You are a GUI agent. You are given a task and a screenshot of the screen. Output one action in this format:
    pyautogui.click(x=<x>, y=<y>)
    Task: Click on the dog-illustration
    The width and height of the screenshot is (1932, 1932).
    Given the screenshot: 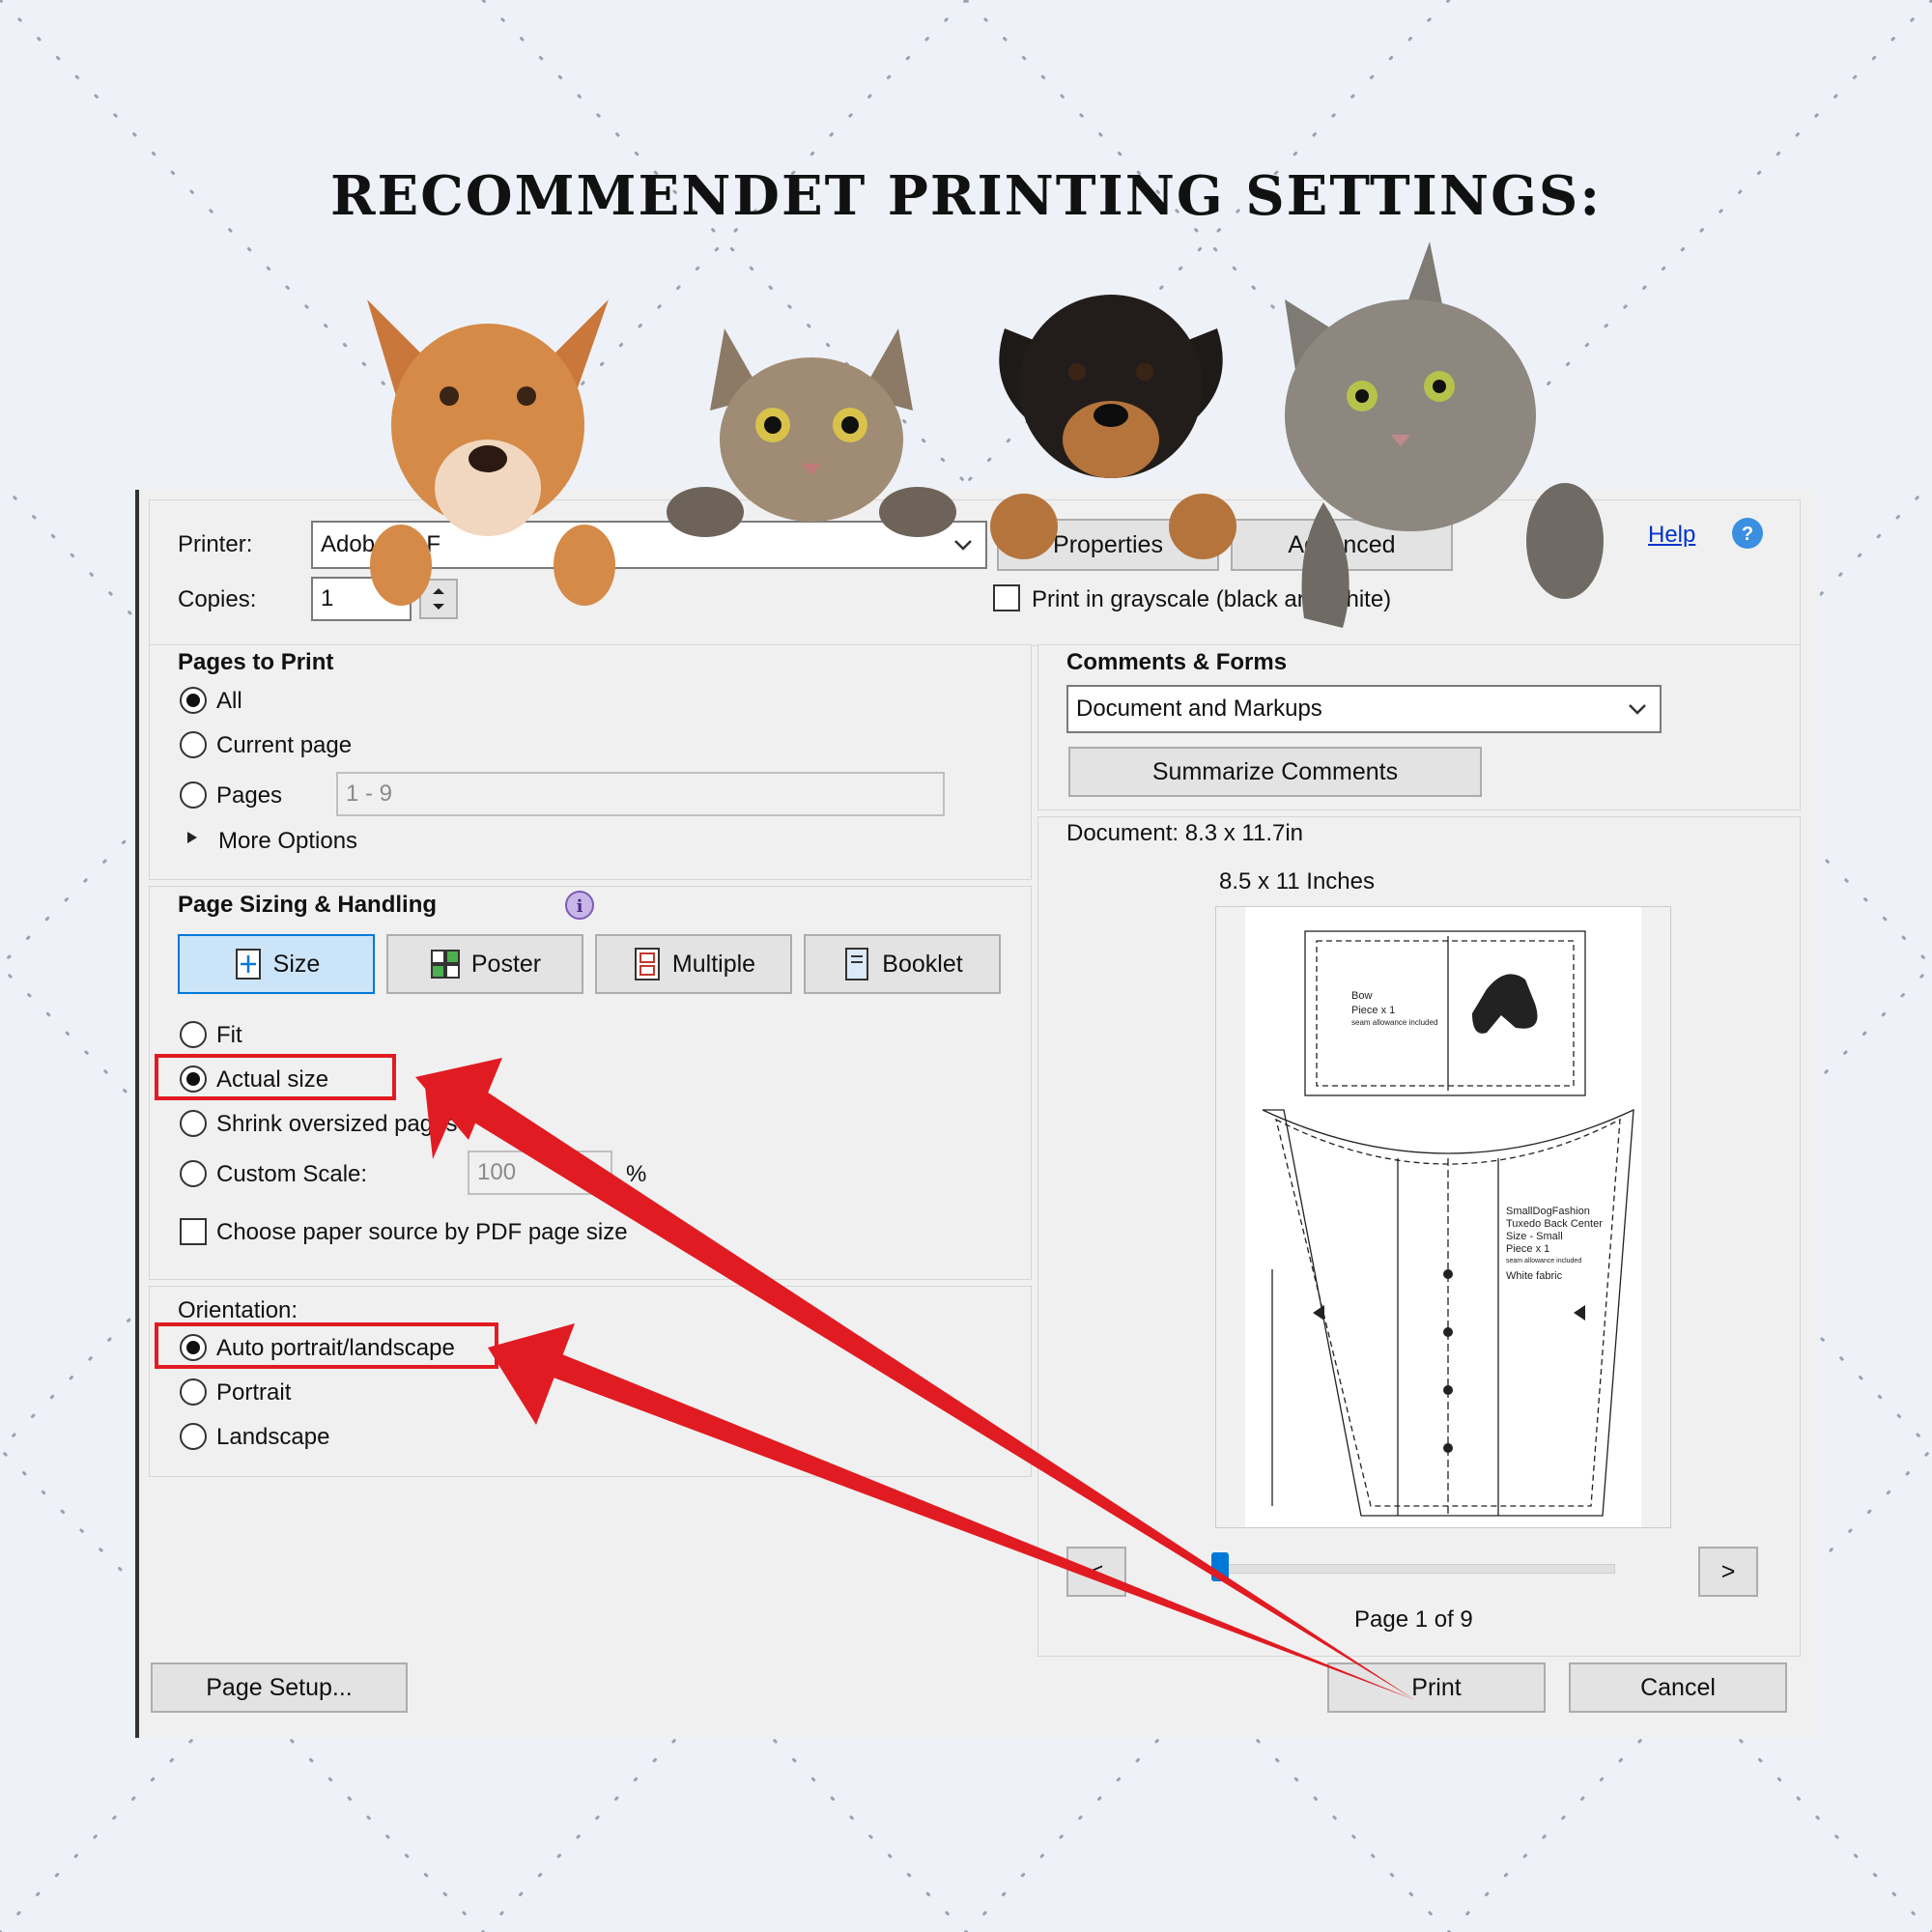 What is the action you would take?
    pyautogui.click(x=491, y=452)
    